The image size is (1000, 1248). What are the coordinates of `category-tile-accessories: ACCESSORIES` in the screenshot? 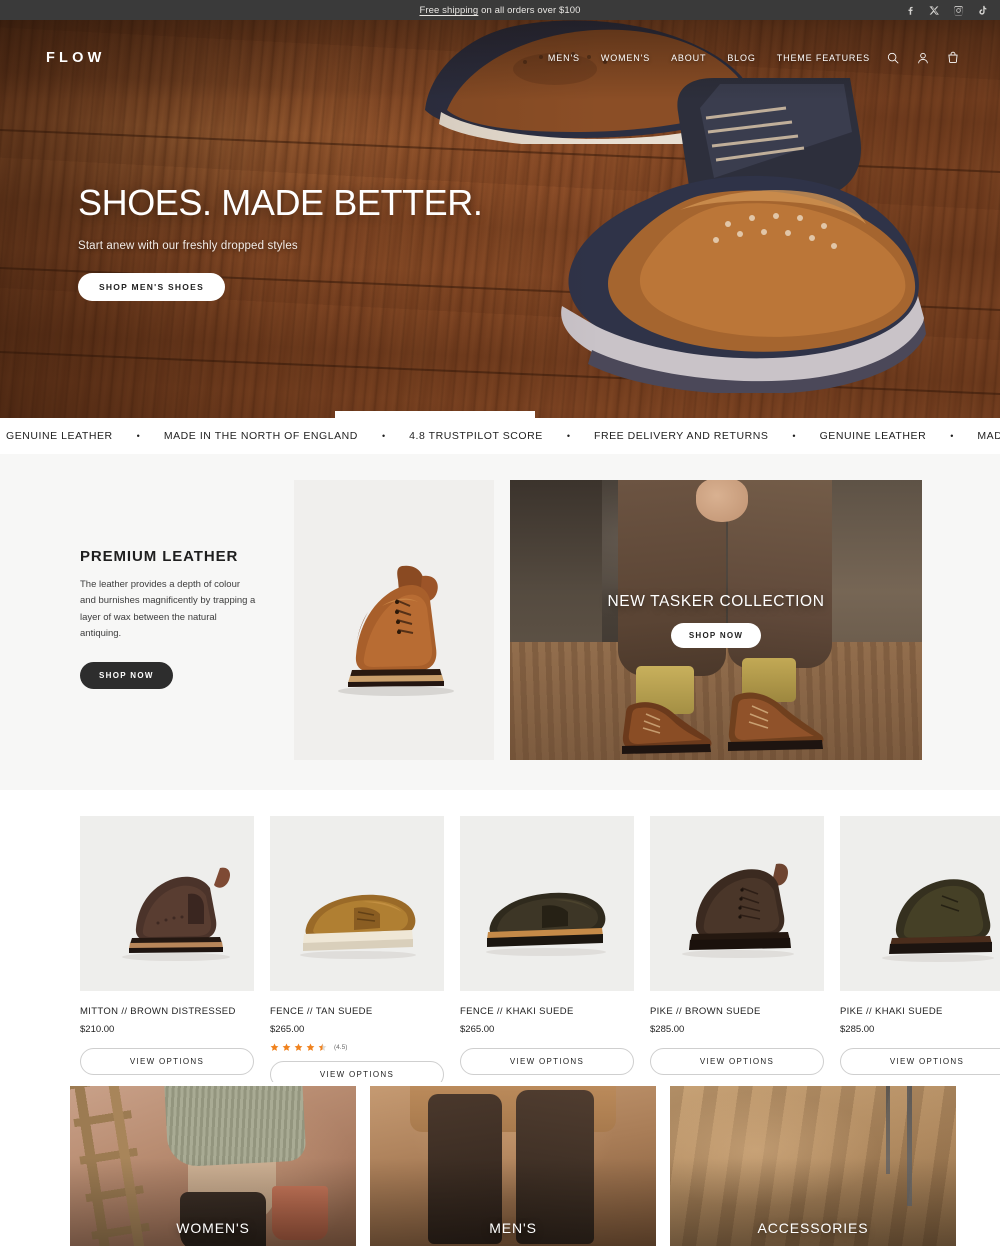 It's located at (813, 1166).